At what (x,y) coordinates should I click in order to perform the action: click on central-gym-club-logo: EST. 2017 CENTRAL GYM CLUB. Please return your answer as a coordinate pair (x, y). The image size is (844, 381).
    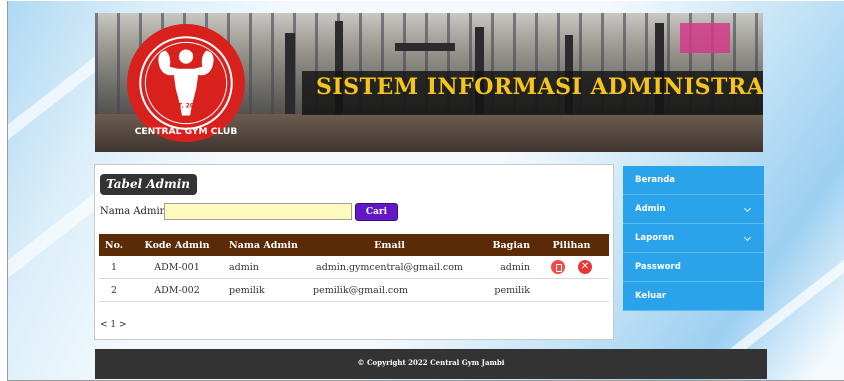
    Looking at the image, I should click on (186, 83).